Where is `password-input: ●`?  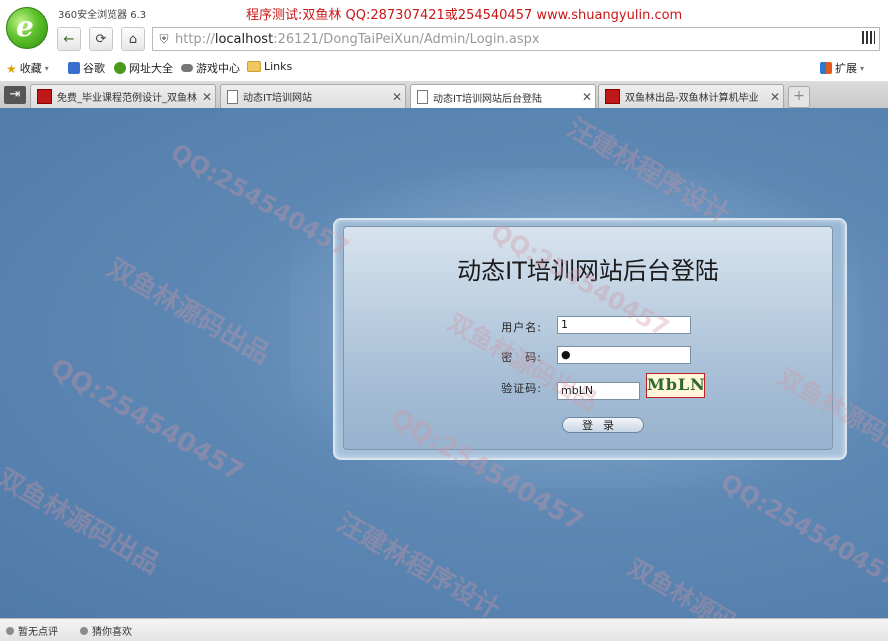
password-input: ● is located at coordinates (624, 355).